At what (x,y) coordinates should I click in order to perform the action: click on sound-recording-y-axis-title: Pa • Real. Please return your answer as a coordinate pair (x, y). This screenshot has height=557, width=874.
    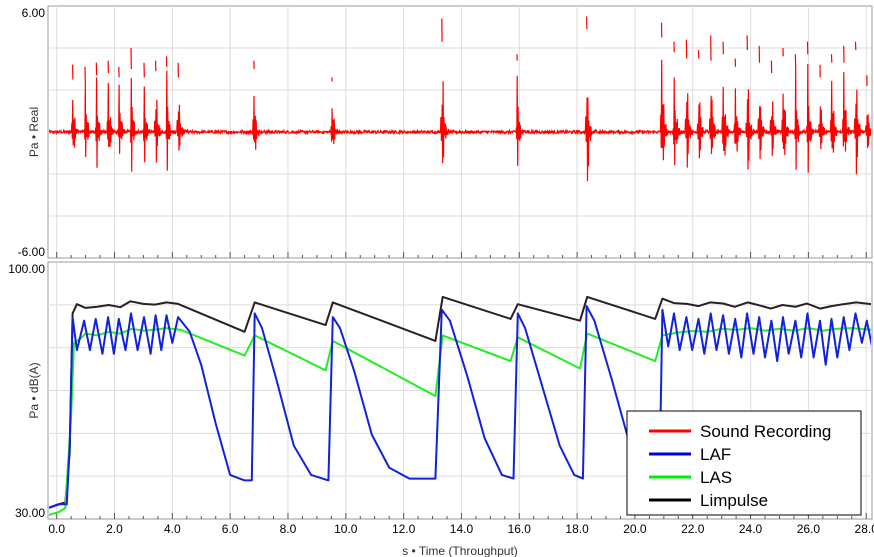
    Looking at the image, I should click on (34, 132).